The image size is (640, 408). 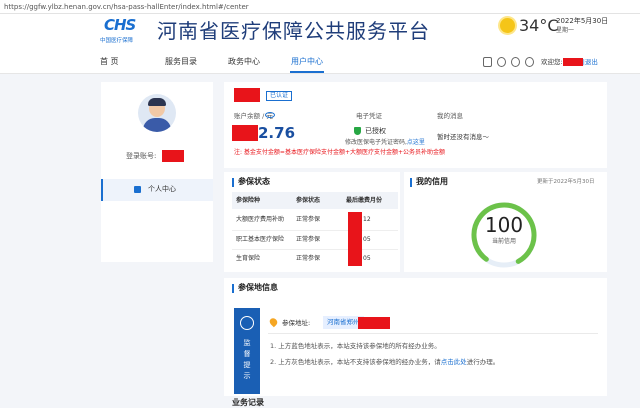 What do you see at coordinates (507, 25) in the screenshot?
I see `sun-icon` at bounding box center [507, 25].